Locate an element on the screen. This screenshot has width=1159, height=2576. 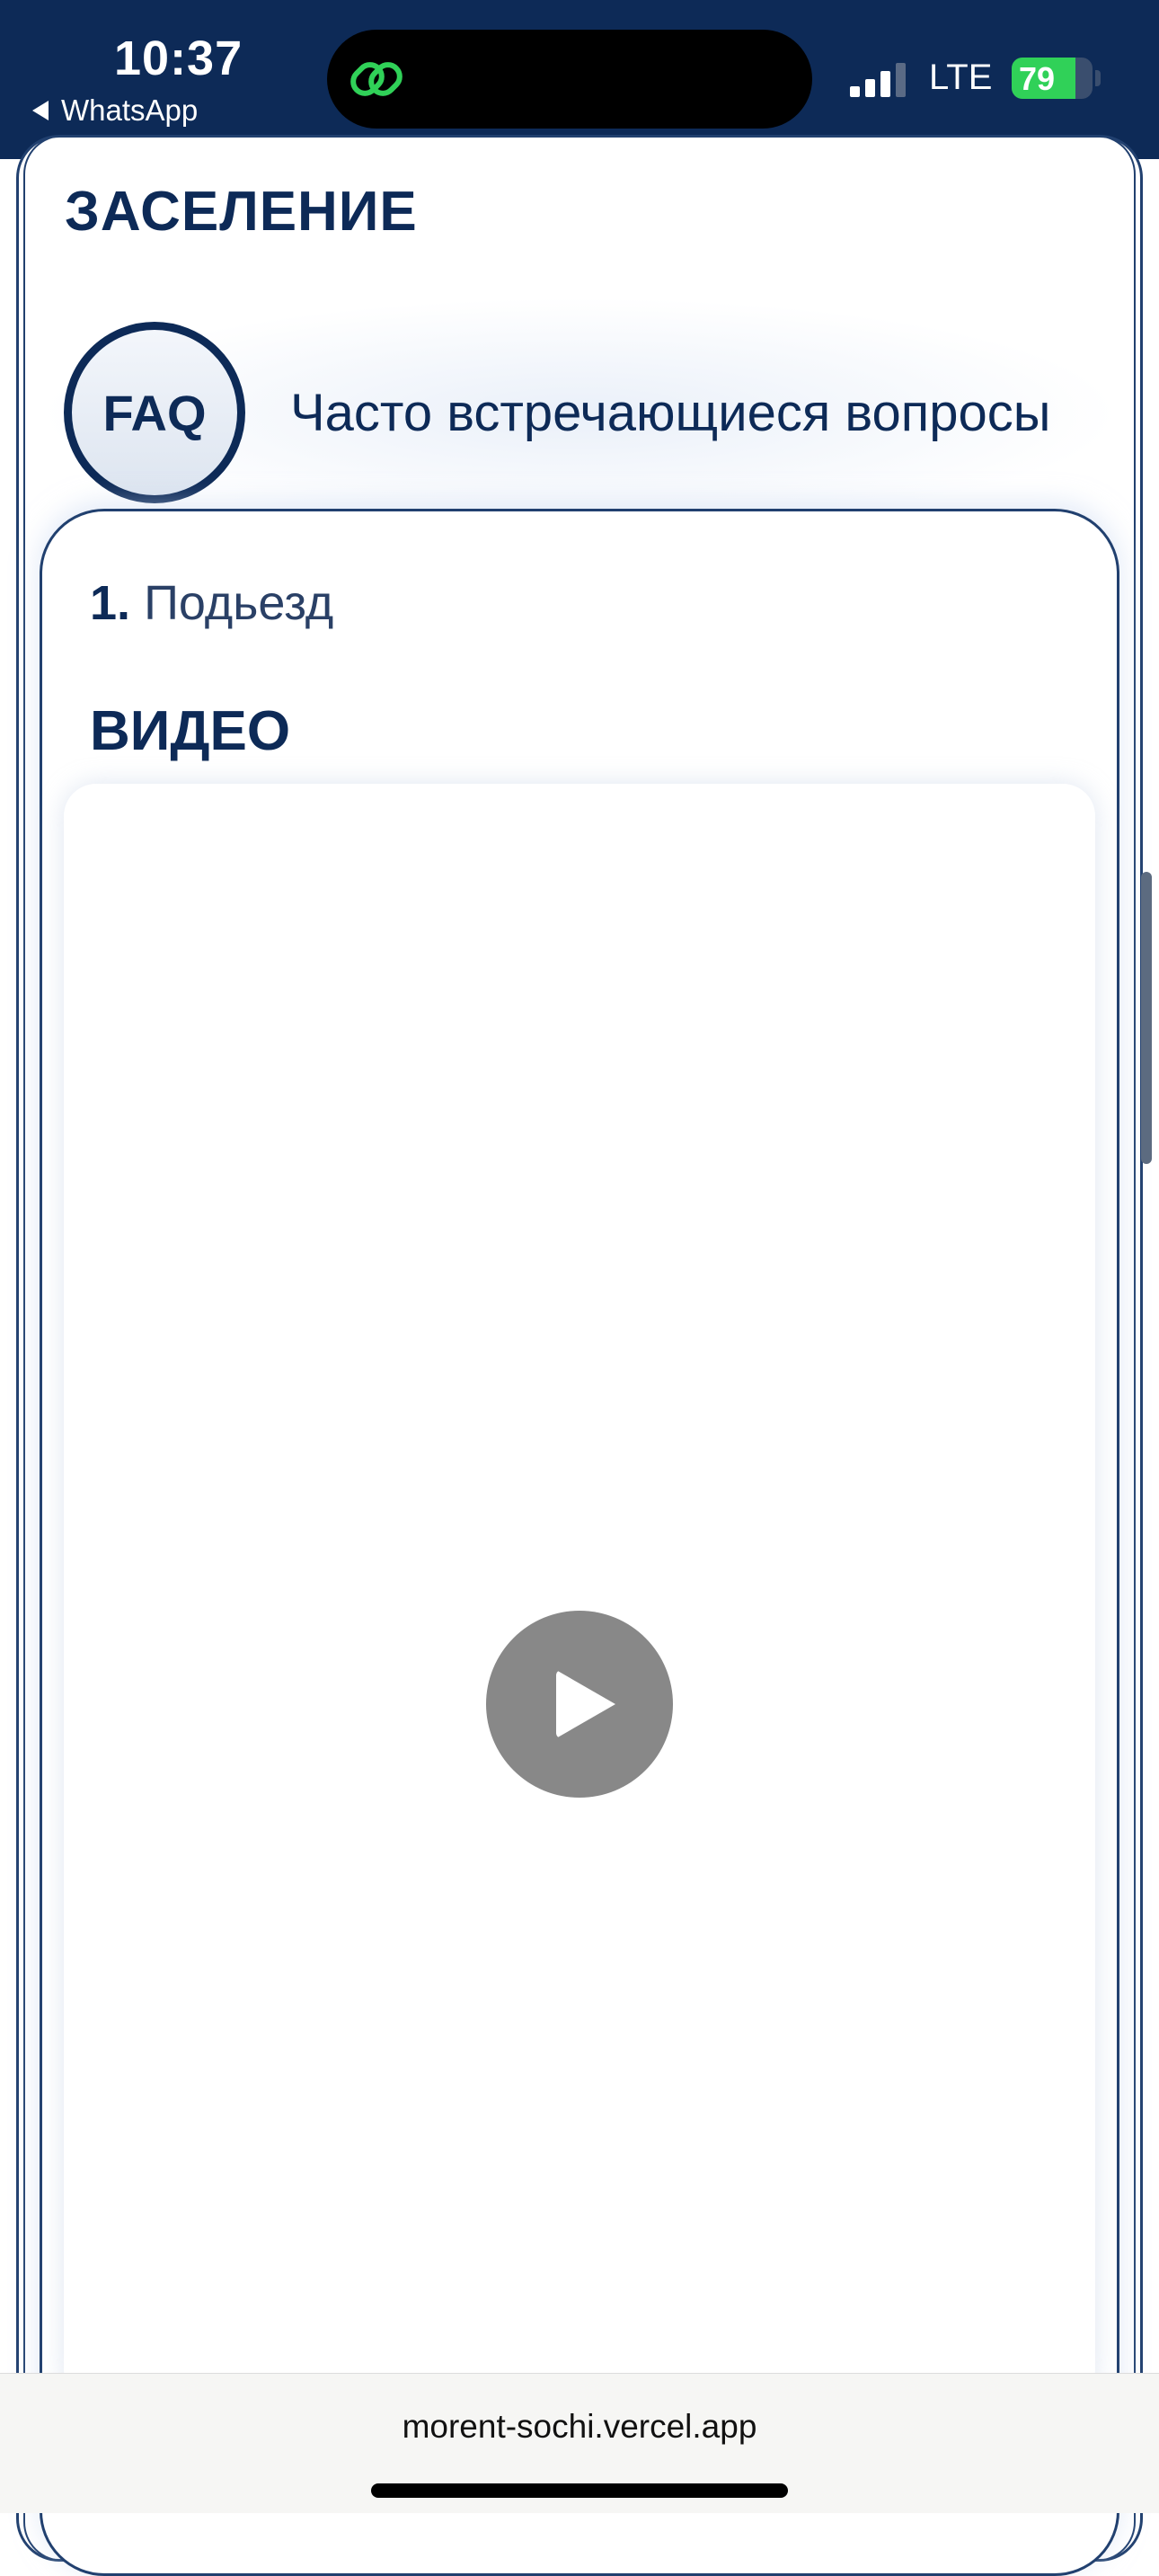
question-number: 1. is located at coordinates (110, 603).